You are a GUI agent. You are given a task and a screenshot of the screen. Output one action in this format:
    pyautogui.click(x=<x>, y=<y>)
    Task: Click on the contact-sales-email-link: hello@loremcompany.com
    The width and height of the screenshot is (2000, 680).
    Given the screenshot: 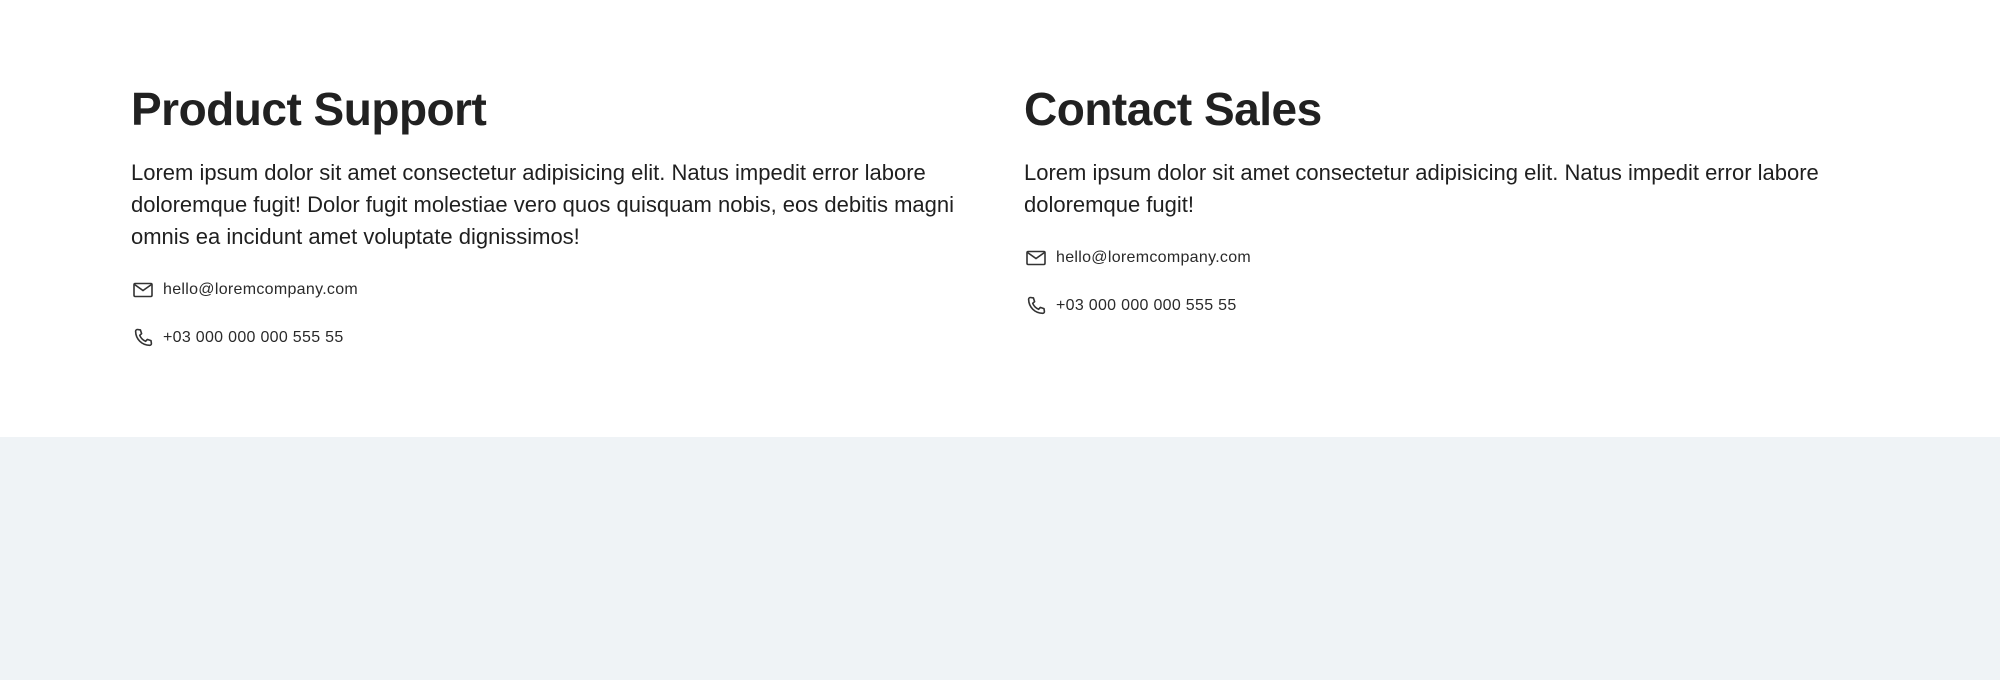 What is the action you would take?
    pyautogui.click(x=1137, y=258)
    